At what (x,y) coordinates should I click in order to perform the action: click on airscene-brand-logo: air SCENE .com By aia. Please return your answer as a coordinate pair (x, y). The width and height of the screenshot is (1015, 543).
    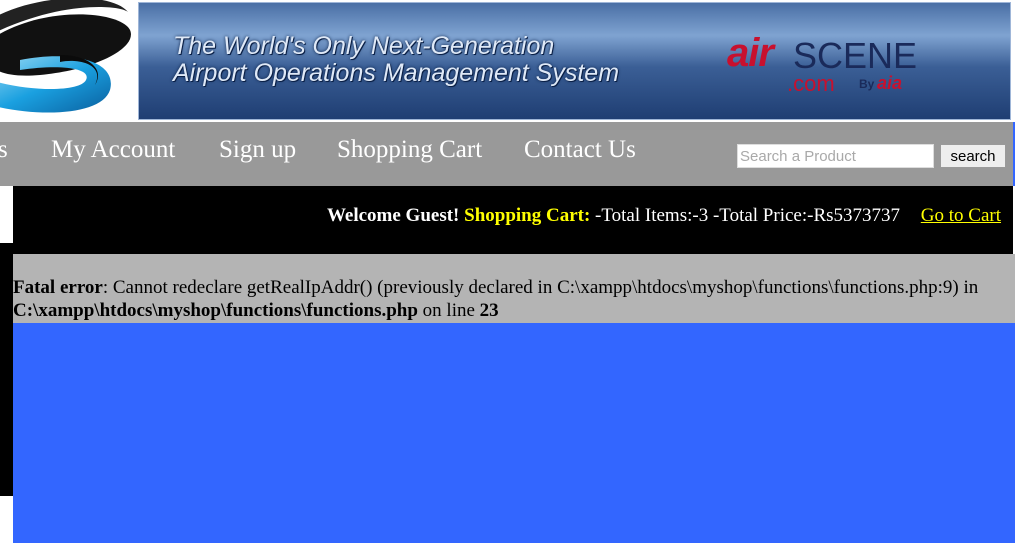
    Looking at the image, I should click on (824, 62).